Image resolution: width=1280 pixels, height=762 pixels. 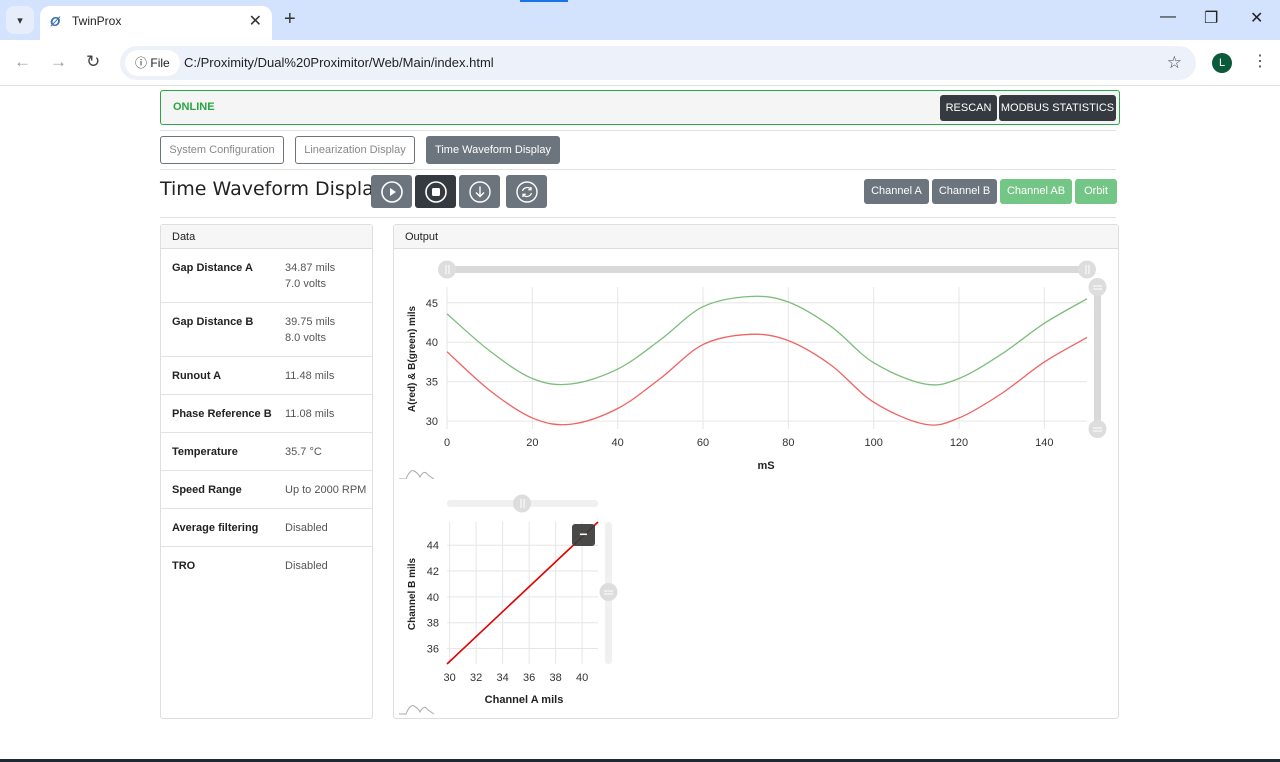 What do you see at coordinates (450, 678) in the screenshot?
I see `x-tick-label: 30` at bounding box center [450, 678].